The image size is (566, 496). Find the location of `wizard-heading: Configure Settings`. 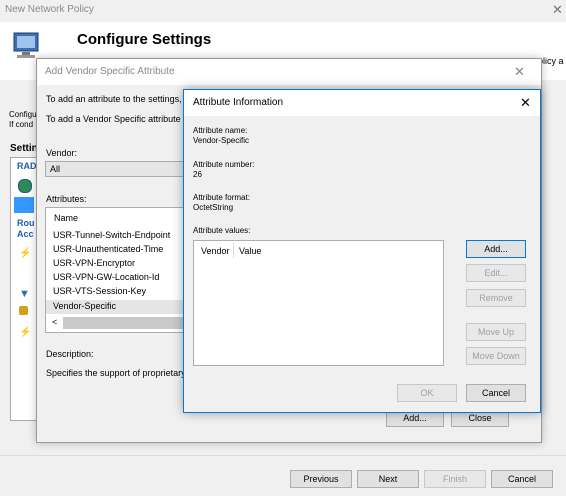

wizard-heading: Configure Settings is located at coordinates (144, 39).